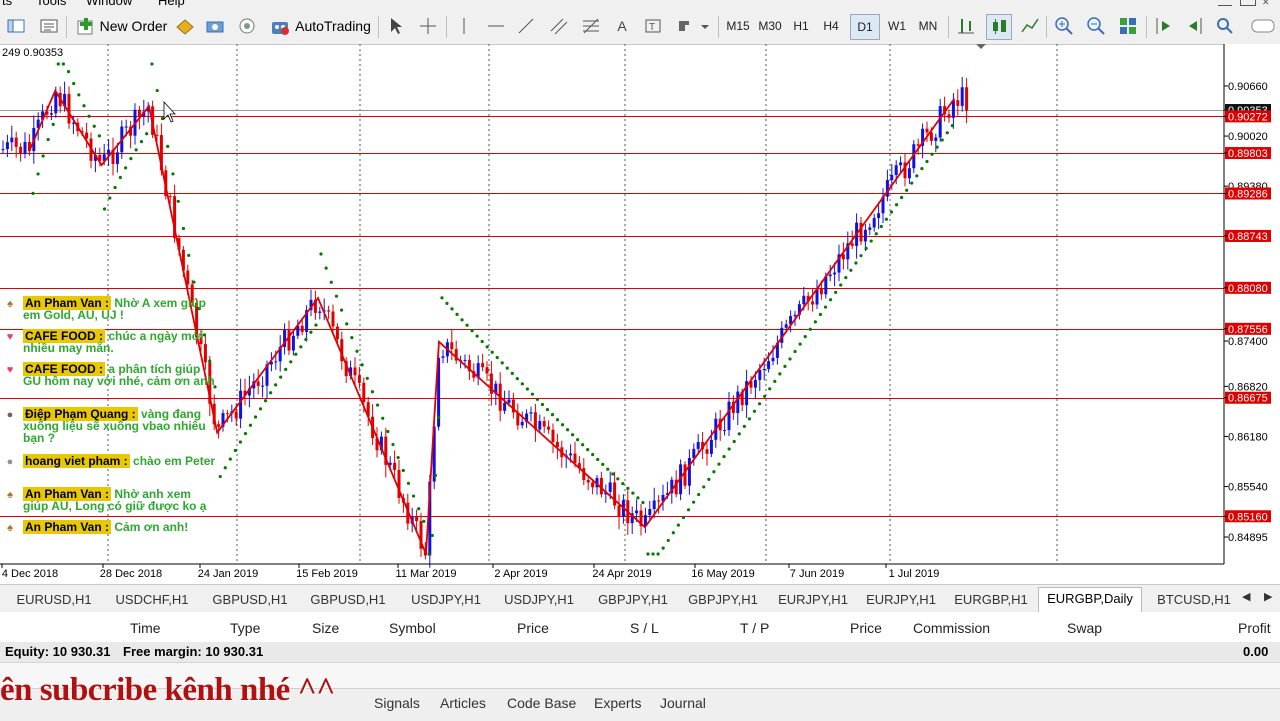 The height and width of the screenshot is (721, 1280). Describe the element at coordinates (683, 703) in the screenshot. I see `tab-journal: Journal` at that location.